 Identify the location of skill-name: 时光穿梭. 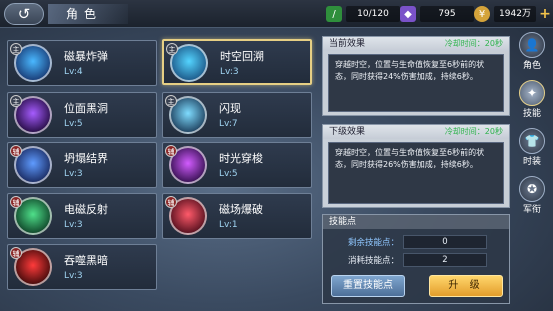
(241, 158).